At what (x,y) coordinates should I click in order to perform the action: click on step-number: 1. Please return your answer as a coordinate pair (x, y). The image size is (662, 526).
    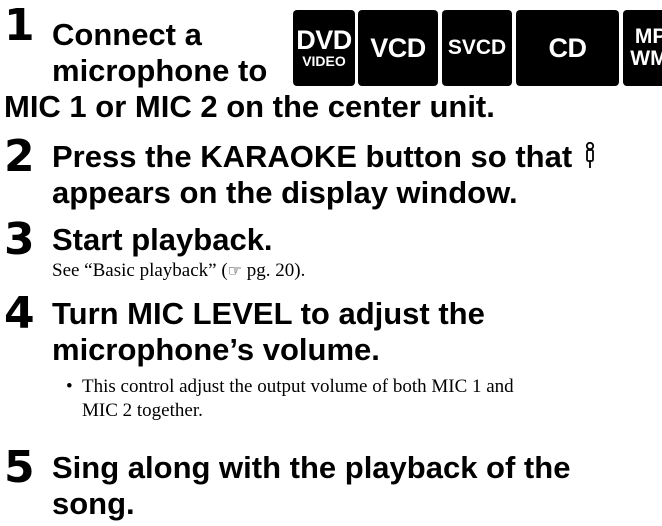
    Looking at the image, I should click on (19, 25).